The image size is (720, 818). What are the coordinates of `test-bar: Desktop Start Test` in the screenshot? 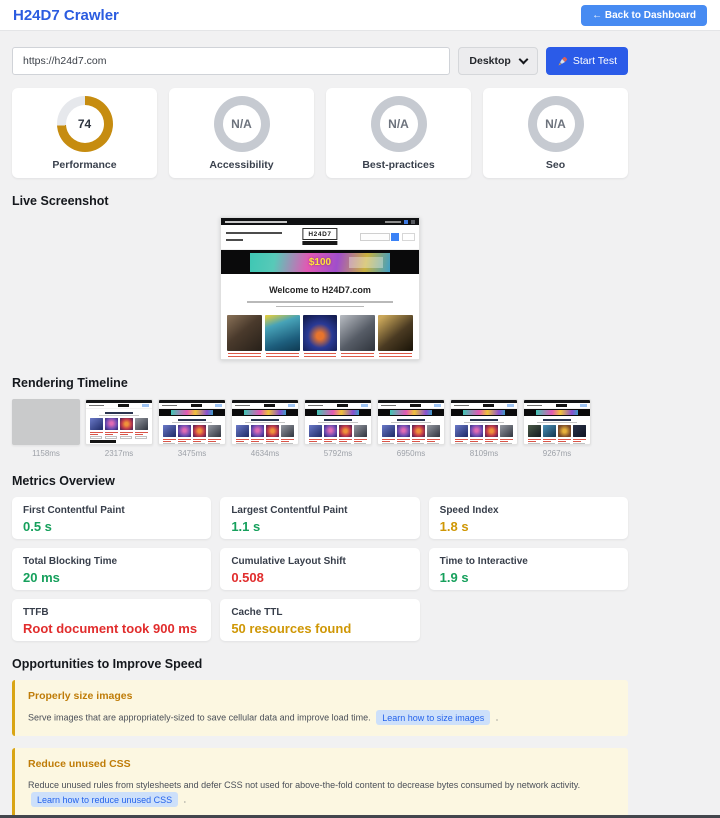 It's located at (320, 61).